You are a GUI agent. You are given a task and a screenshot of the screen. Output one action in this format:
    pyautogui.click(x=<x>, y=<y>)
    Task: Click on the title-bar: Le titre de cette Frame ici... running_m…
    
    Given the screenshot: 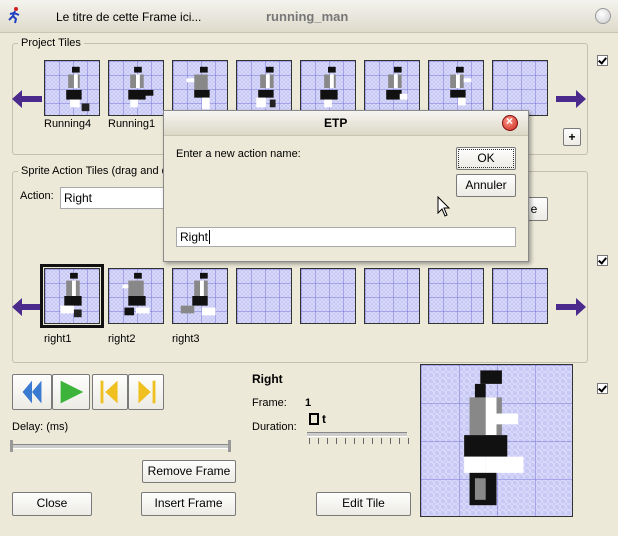 What is the action you would take?
    pyautogui.click(x=309, y=16)
    